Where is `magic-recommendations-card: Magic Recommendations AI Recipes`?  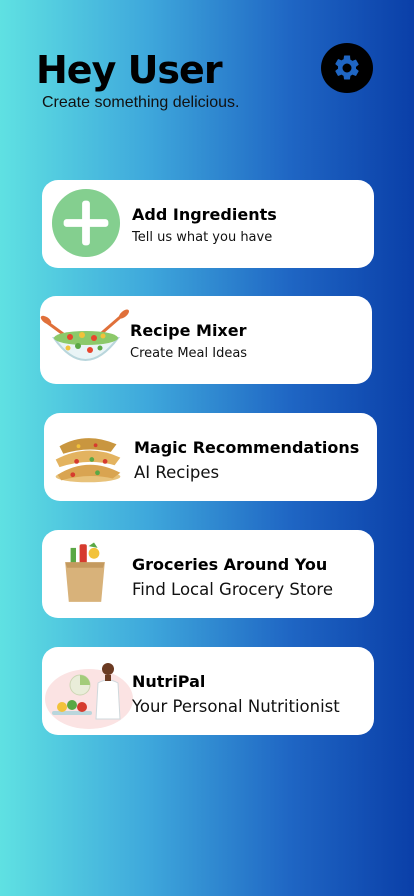 magic-recommendations-card: Magic Recommendations AI Recipes is located at coordinates (210, 457).